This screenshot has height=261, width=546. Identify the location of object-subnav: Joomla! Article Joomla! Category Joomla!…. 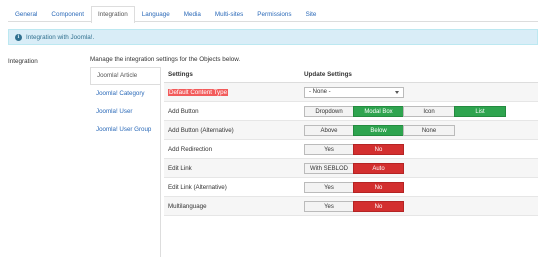
(125, 103).